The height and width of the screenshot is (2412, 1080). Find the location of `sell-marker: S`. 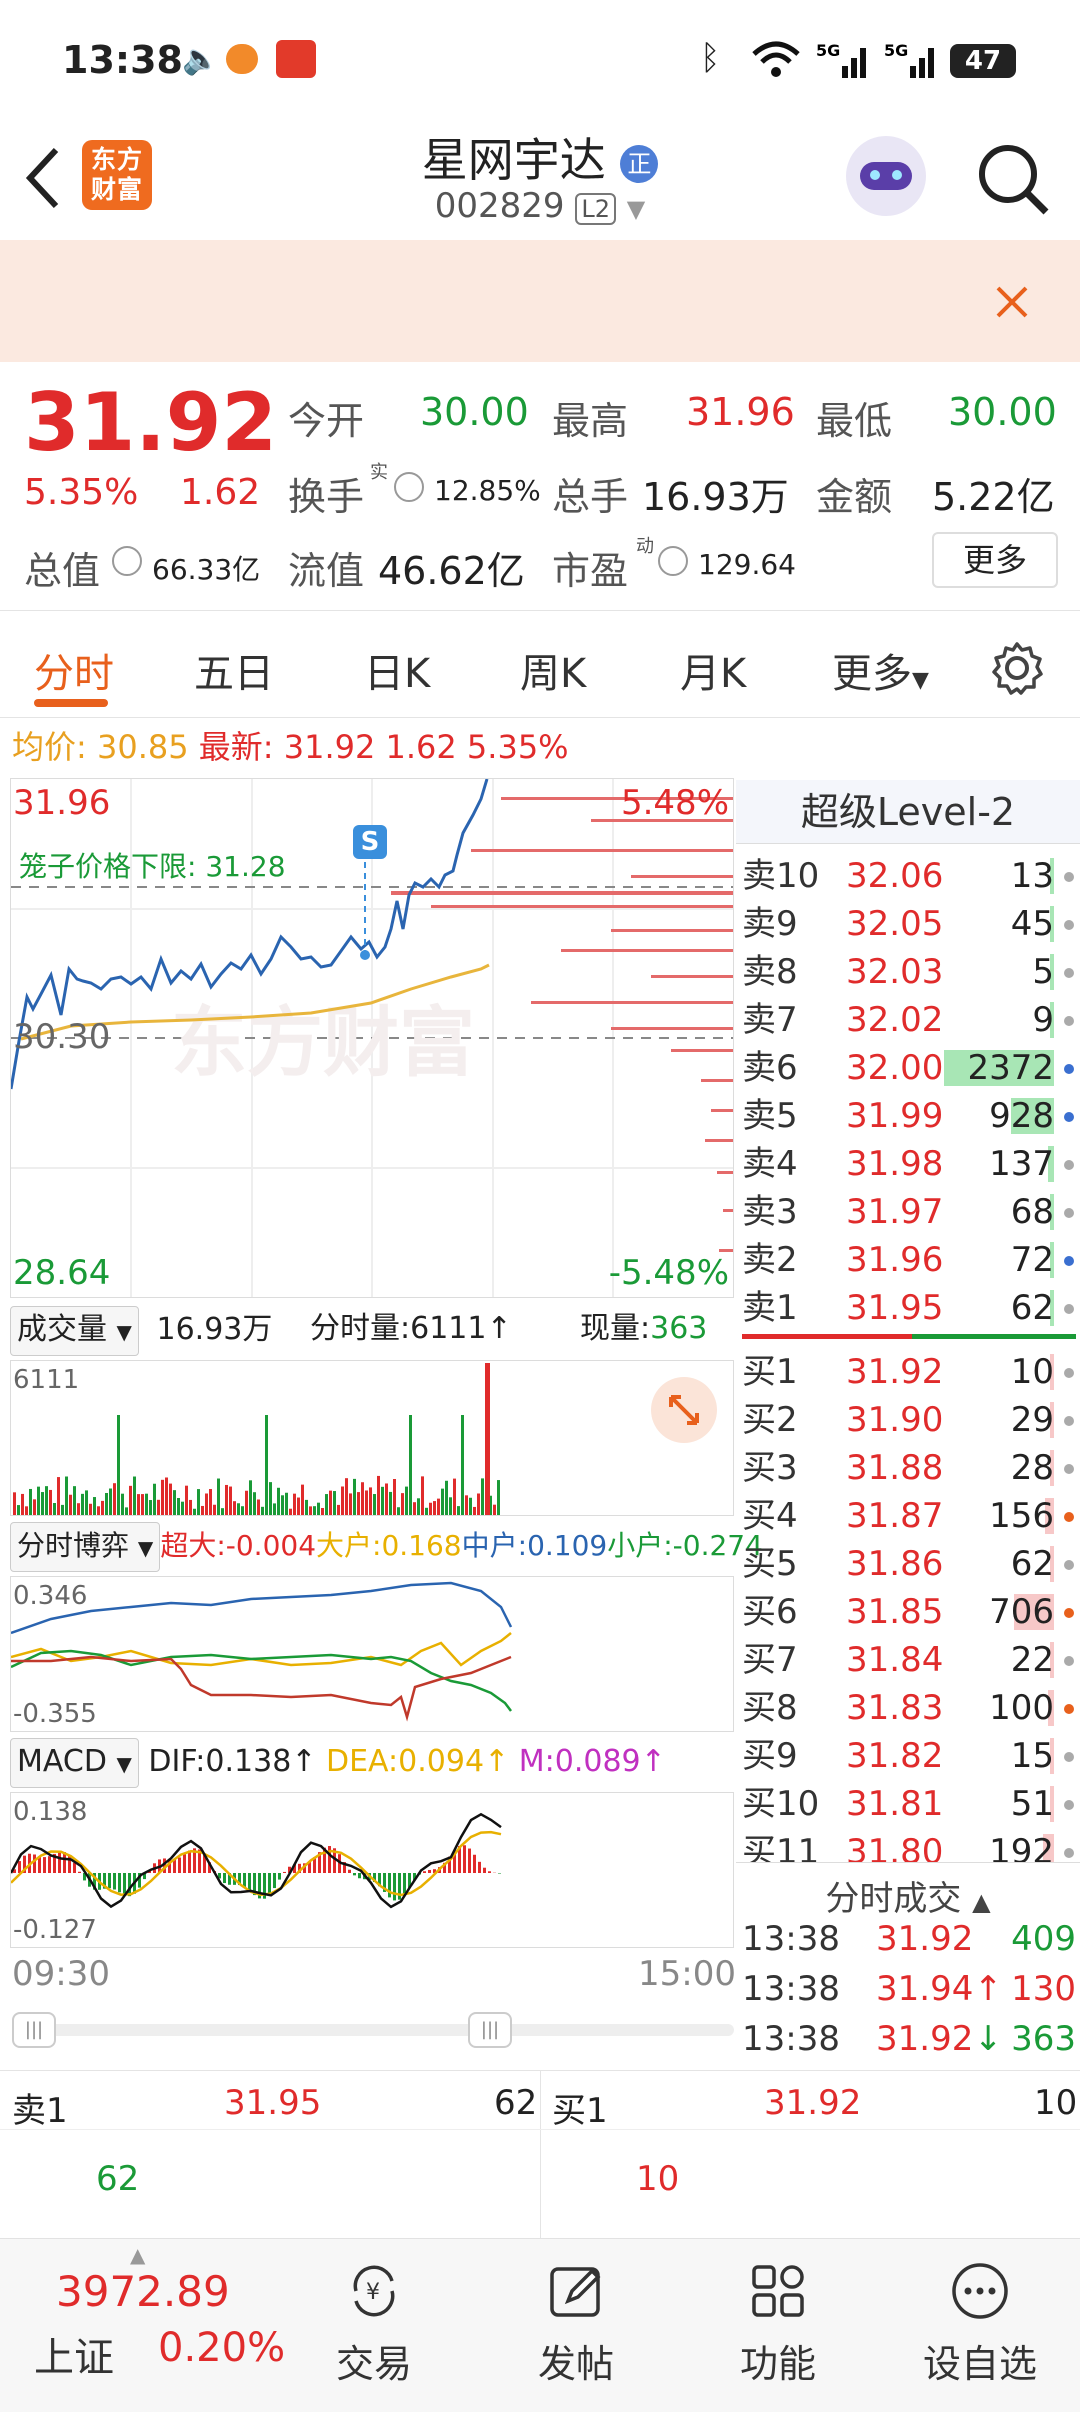

sell-marker: S is located at coordinates (370, 842).